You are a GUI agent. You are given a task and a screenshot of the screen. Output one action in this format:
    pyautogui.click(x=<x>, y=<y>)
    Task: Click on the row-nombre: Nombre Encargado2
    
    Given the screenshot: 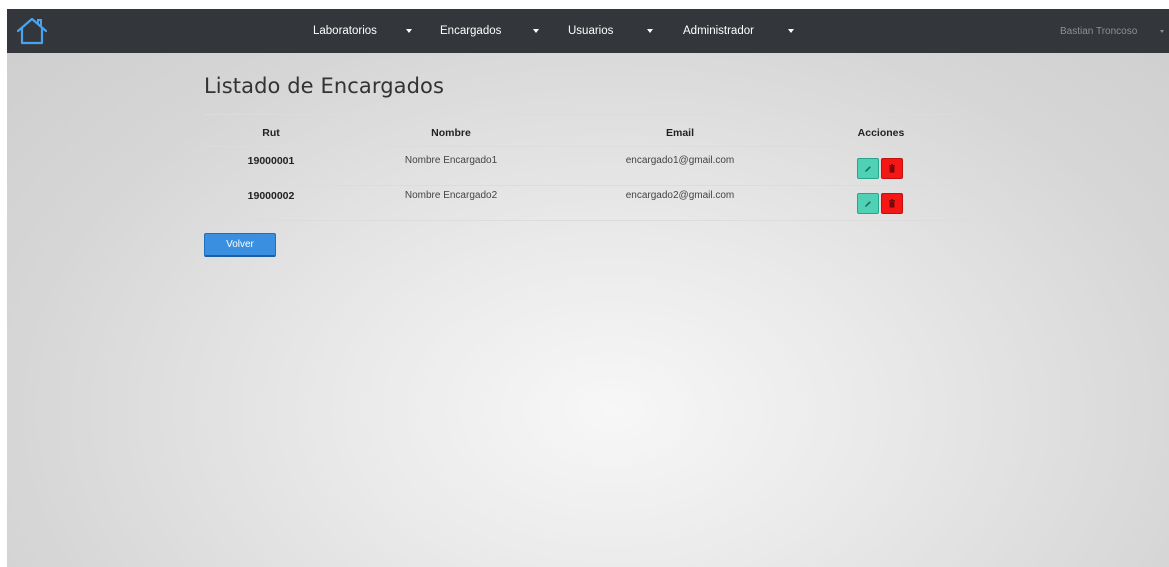 What is the action you would take?
    pyautogui.click(x=451, y=195)
    